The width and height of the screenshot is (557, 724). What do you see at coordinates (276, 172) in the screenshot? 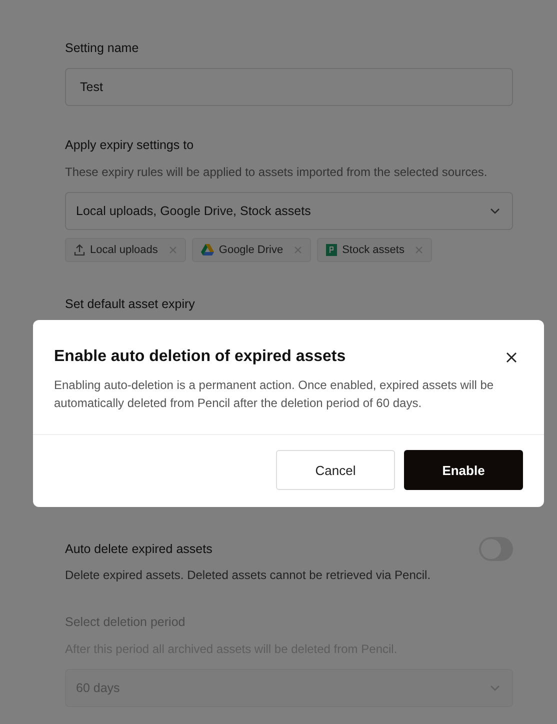
I see `field-description: These expiry rules will be applied to assets imported from the selected sources.` at bounding box center [276, 172].